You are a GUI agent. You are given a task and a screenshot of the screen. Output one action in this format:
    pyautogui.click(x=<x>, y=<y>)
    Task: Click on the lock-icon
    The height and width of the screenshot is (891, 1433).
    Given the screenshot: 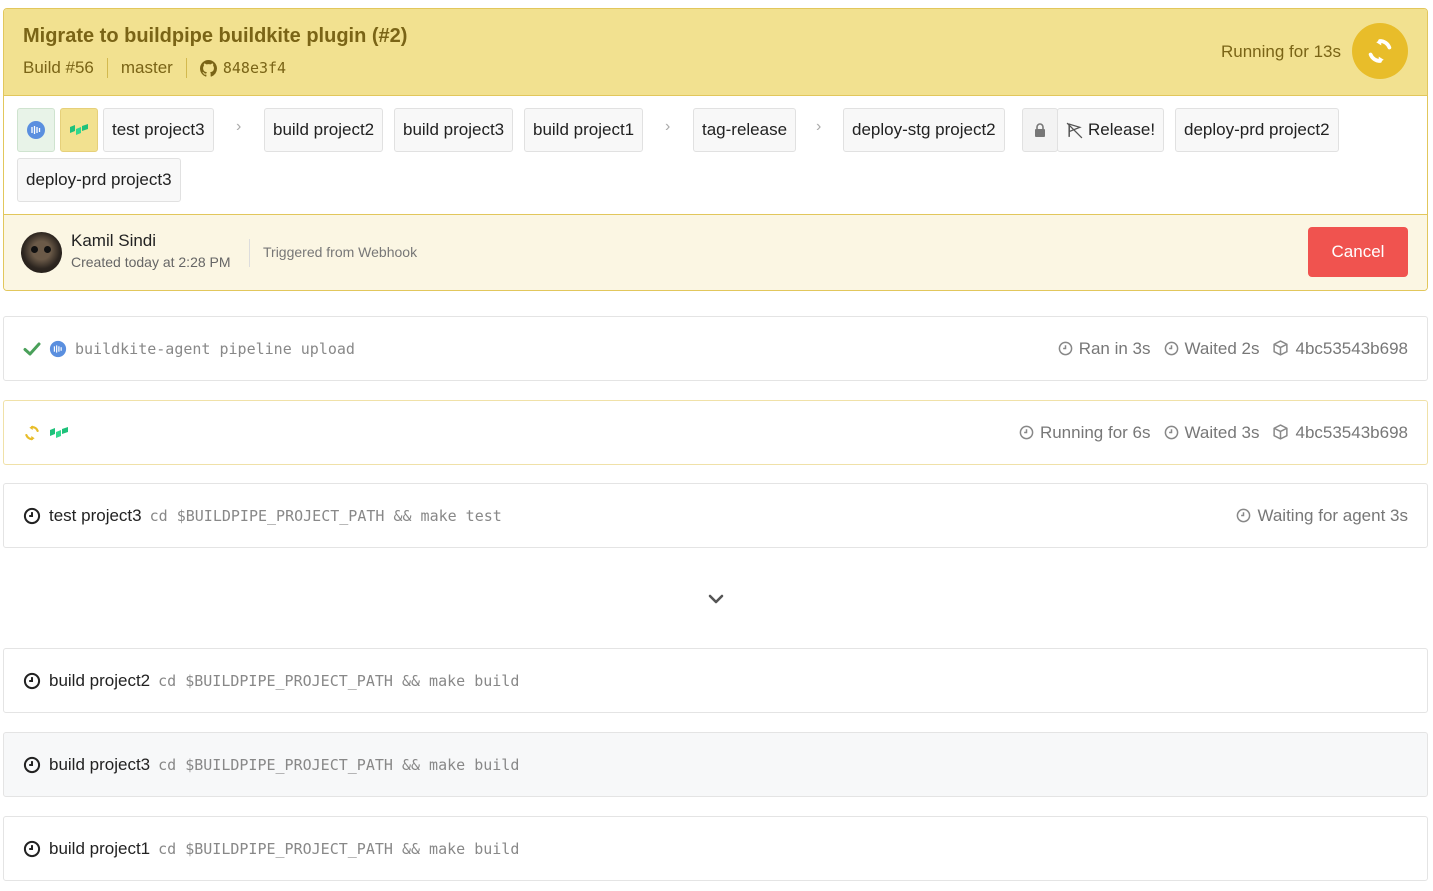 What is the action you would take?
    pyautogui.click(x=1040, y=130)
    